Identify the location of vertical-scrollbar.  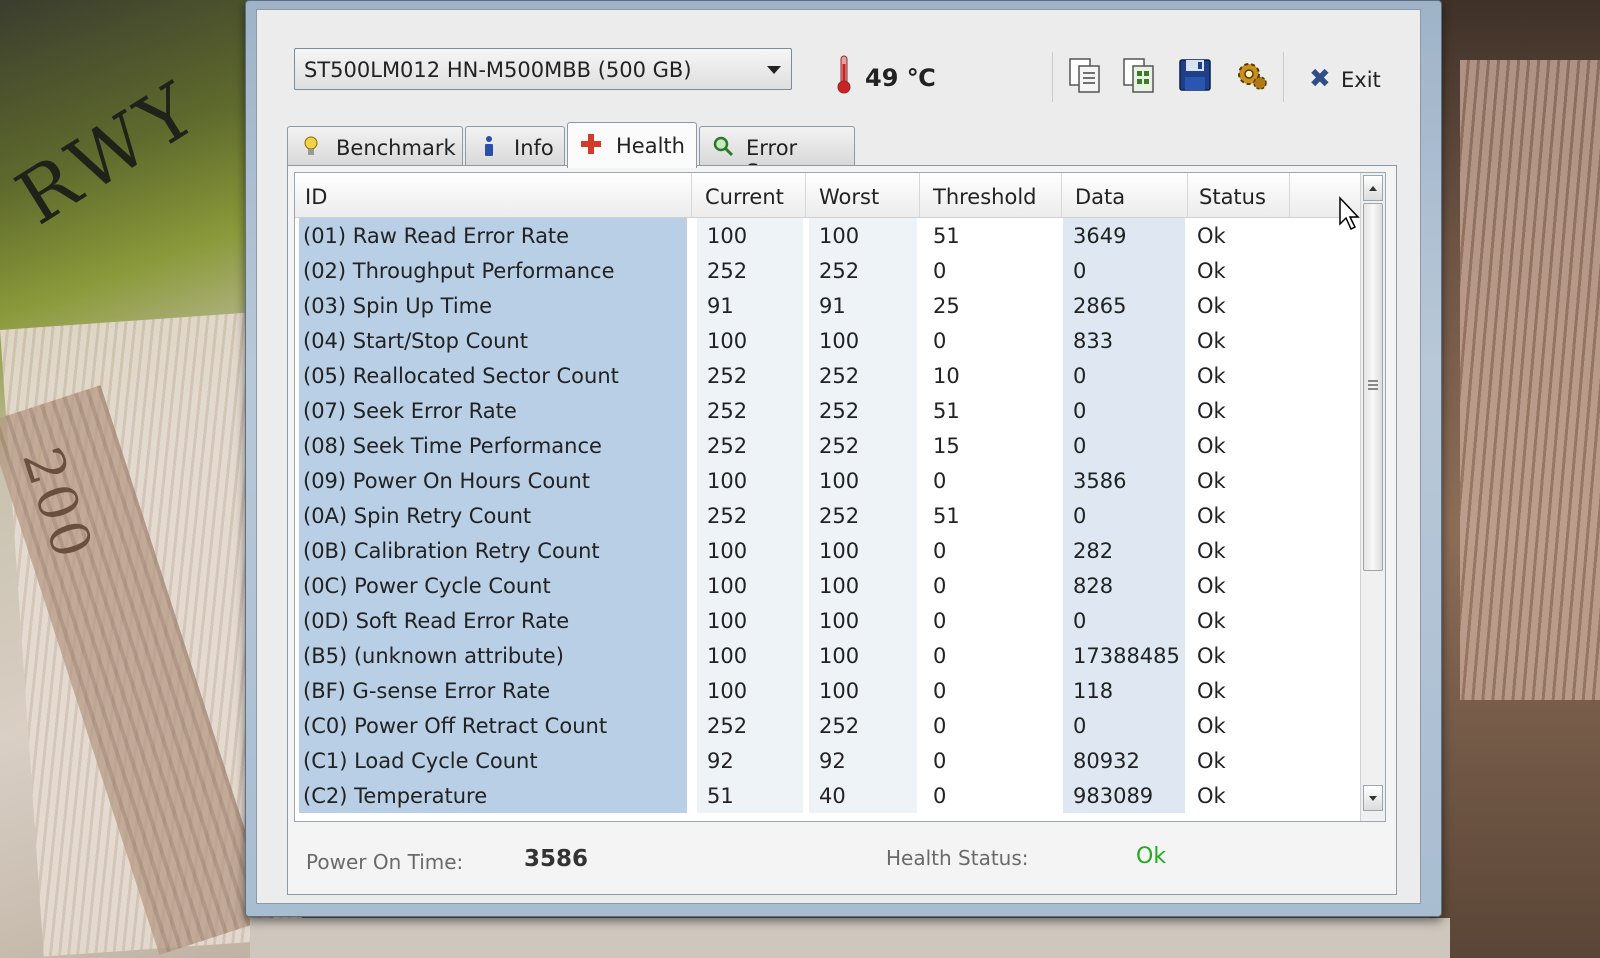
(1372, 497).